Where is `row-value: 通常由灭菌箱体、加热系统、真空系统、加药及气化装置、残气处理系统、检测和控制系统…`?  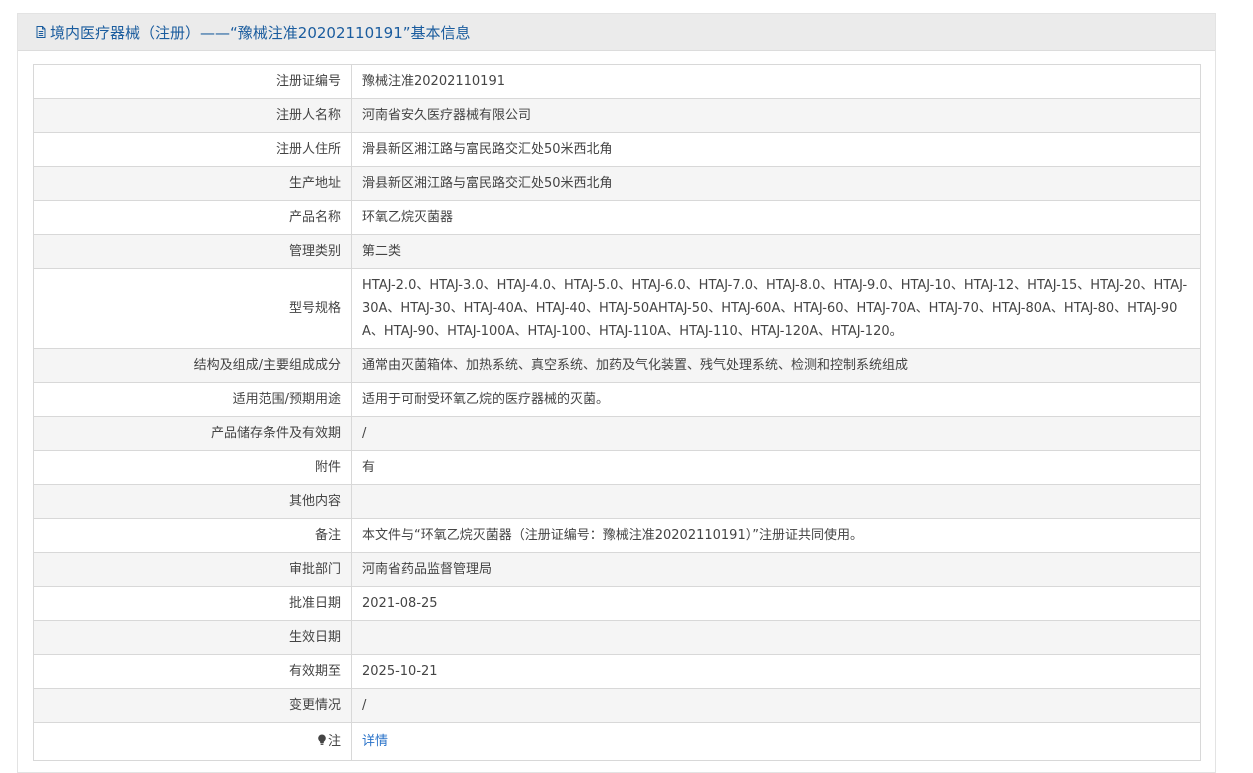
row-value: 通常由灭菌箱体、加热系统、真空系统、加药及气化装置、残气处理系统、检测和控制系统… is located at coordinates (776, 365).